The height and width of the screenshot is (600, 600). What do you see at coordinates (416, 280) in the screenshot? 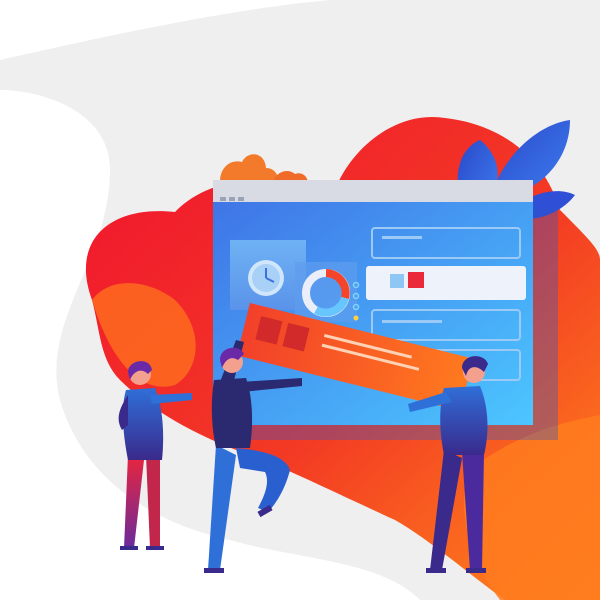
I see `row-swatch-red` at bounding box center [416, 280].